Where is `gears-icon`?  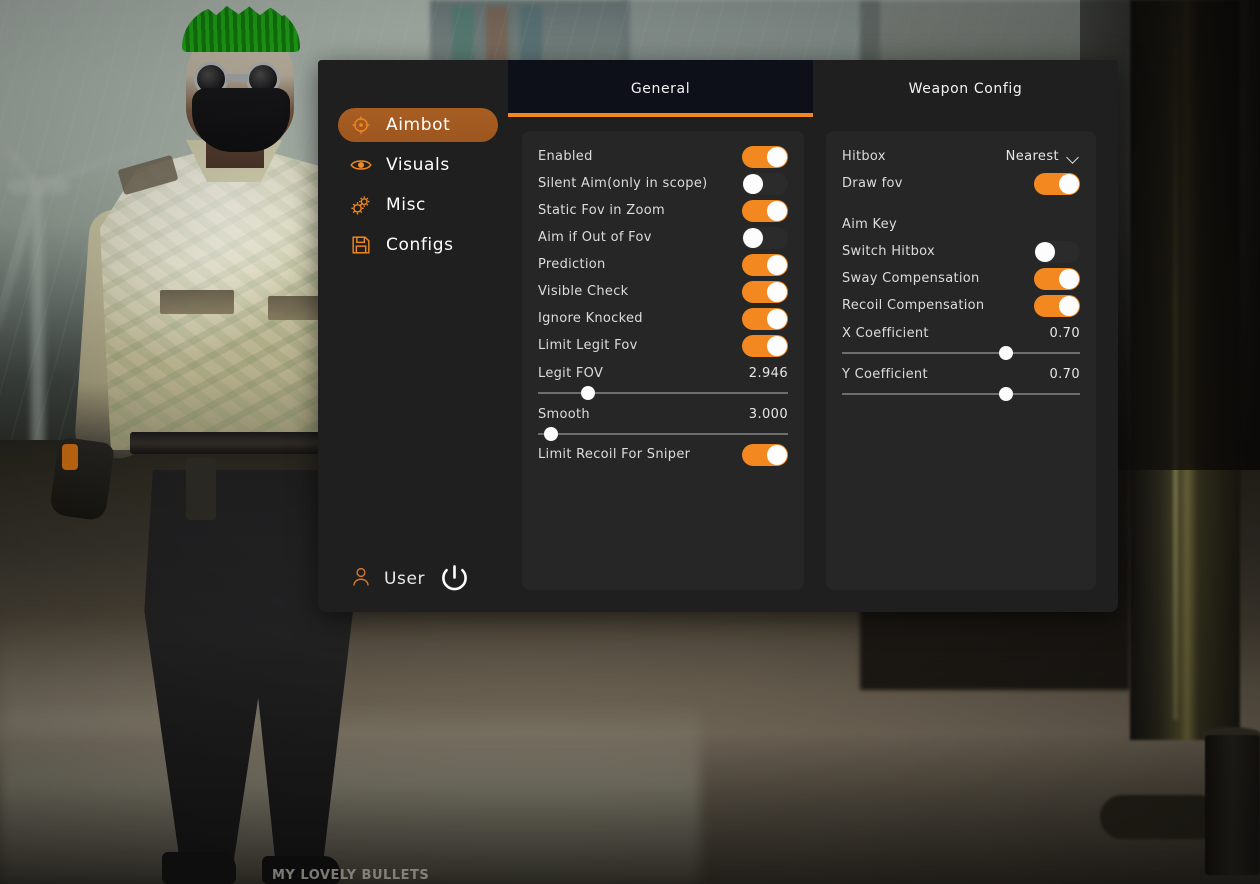 gears-icon is located at coordinates (361, 205).